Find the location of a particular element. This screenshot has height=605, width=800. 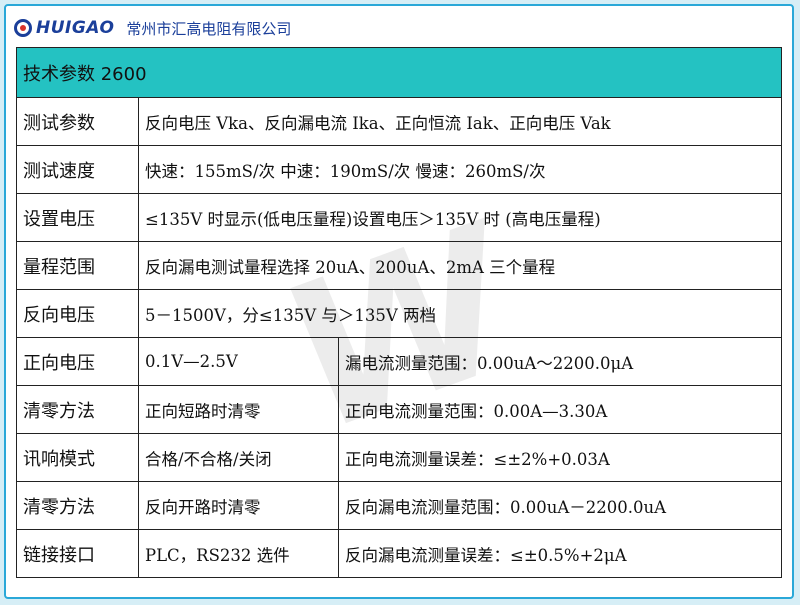

table-row: 清零方法 反向开路时清零 反向漏电流测量范围：0.00uA－2200.0uA is located at coordinates (399, 505).